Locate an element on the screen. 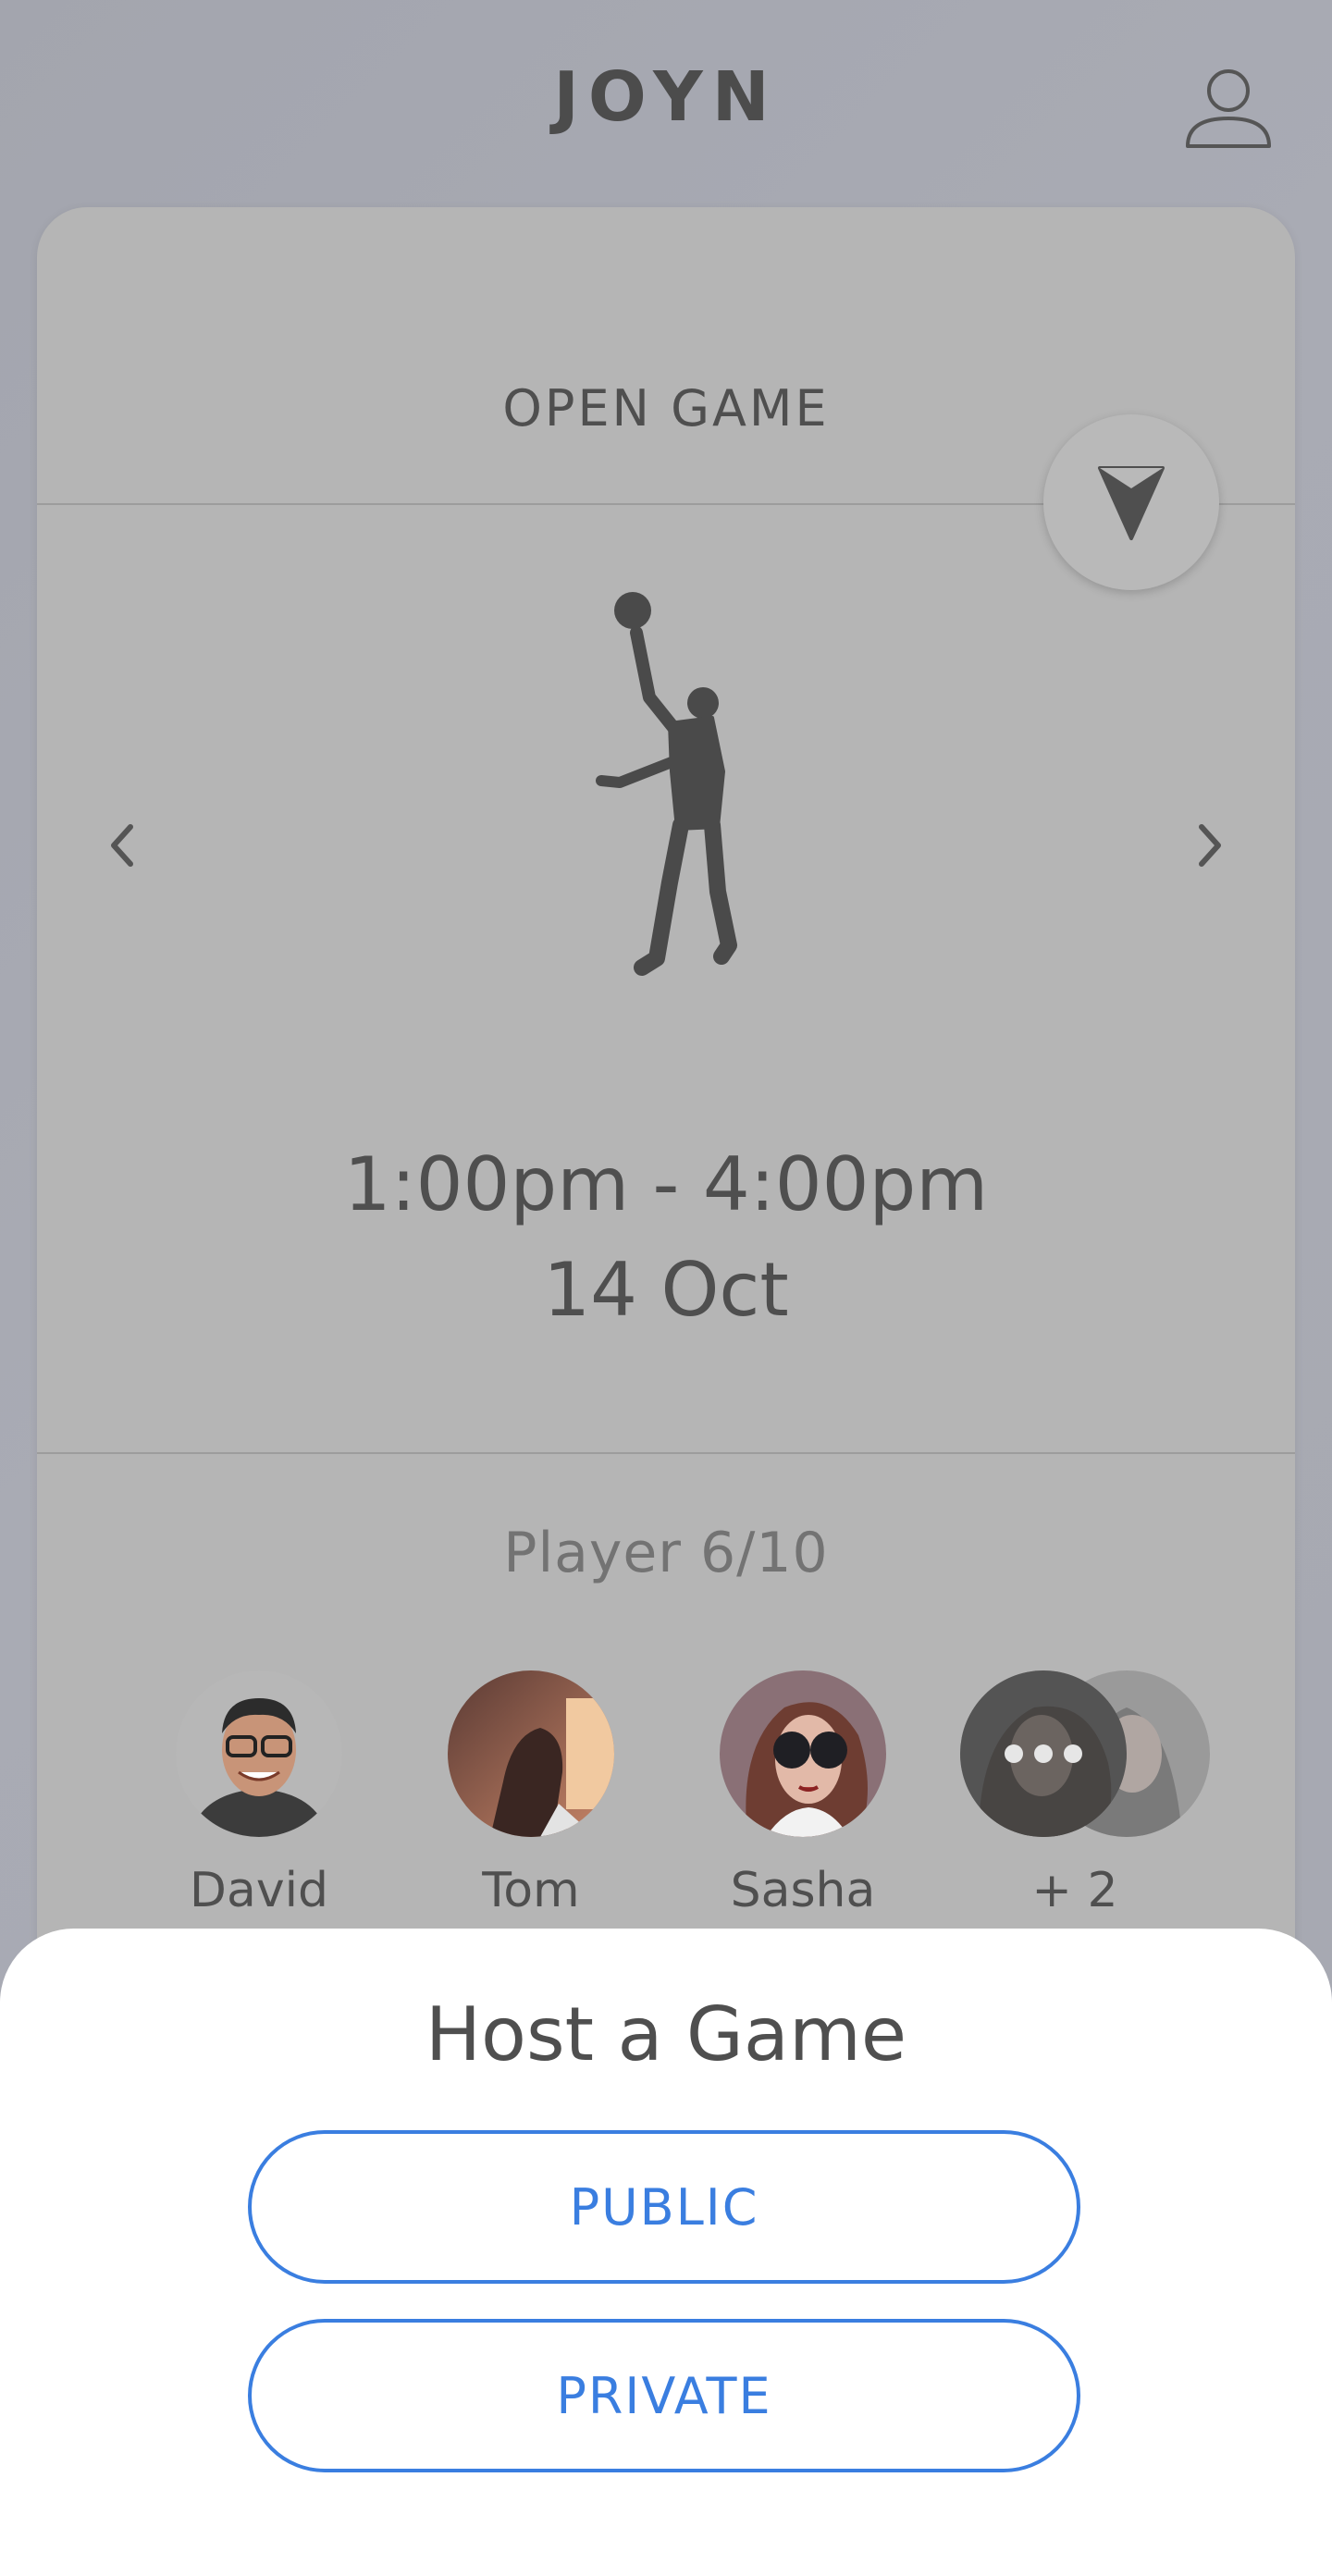 Image resolution: width=1332 pixels, height=2576 pixels. avatar-david is located at coordinates (259, 1753).